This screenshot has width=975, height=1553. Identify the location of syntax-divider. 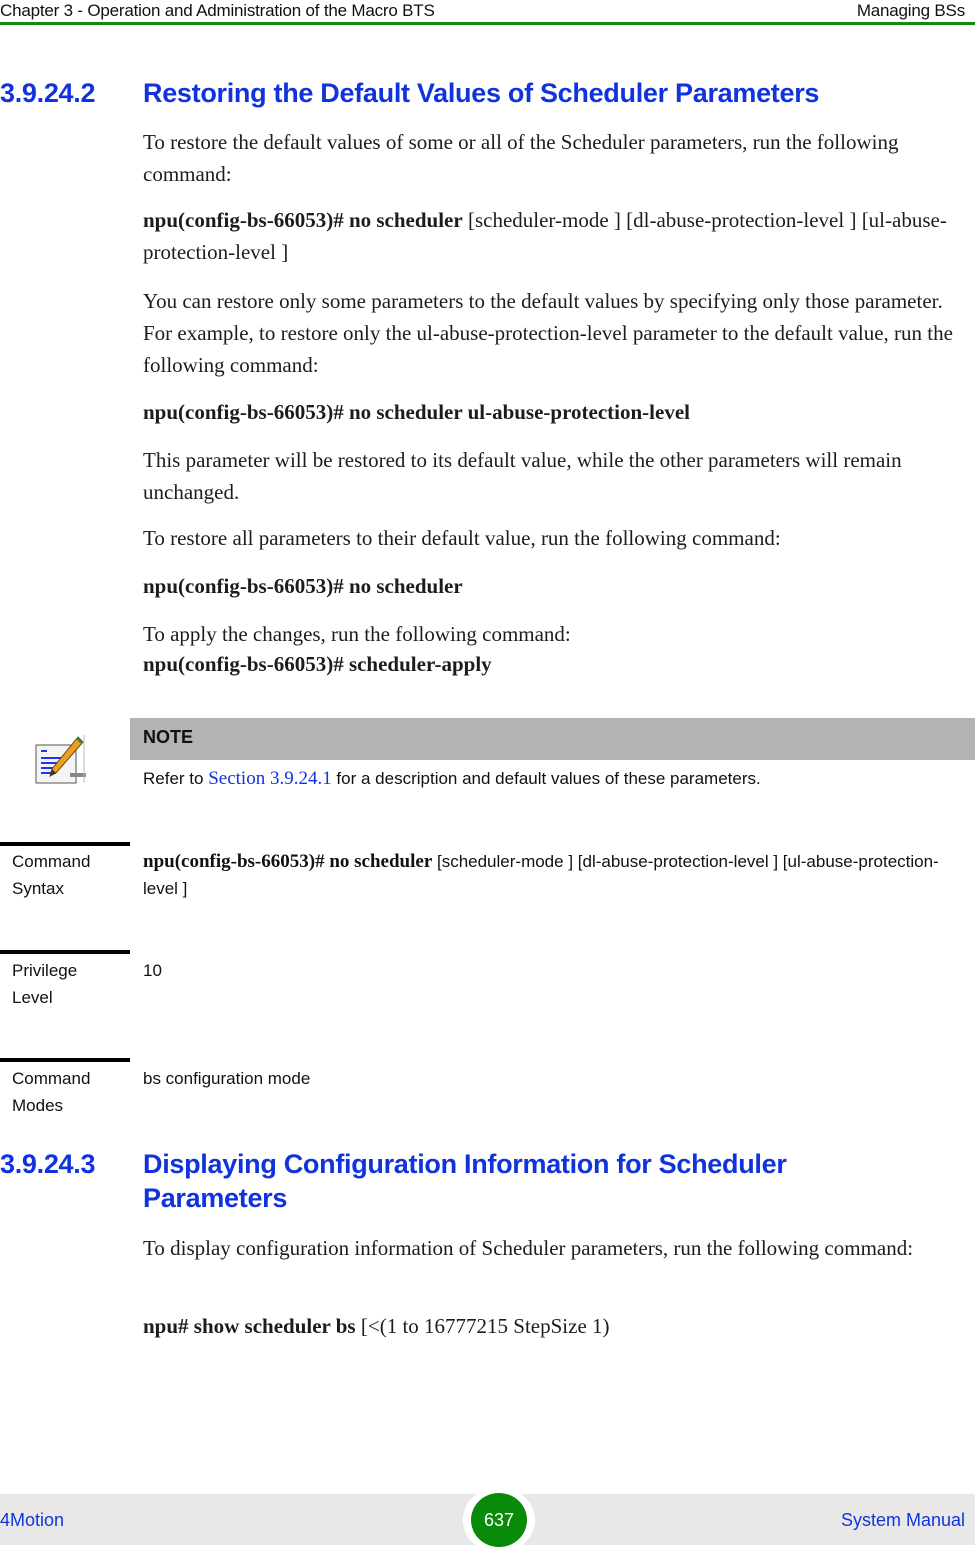
(65, 844).